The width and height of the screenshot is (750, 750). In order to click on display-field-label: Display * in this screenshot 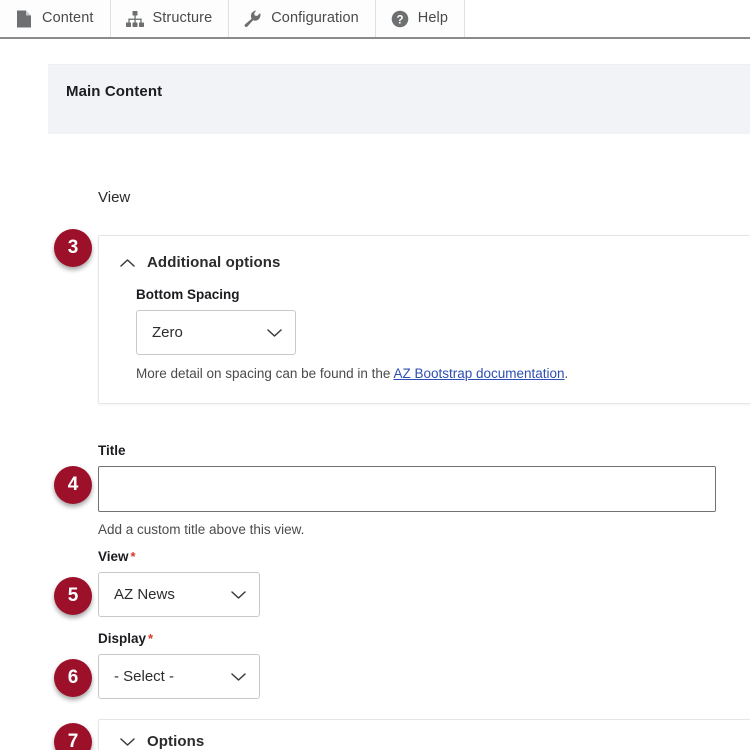, I will do `click(179, 638)`.